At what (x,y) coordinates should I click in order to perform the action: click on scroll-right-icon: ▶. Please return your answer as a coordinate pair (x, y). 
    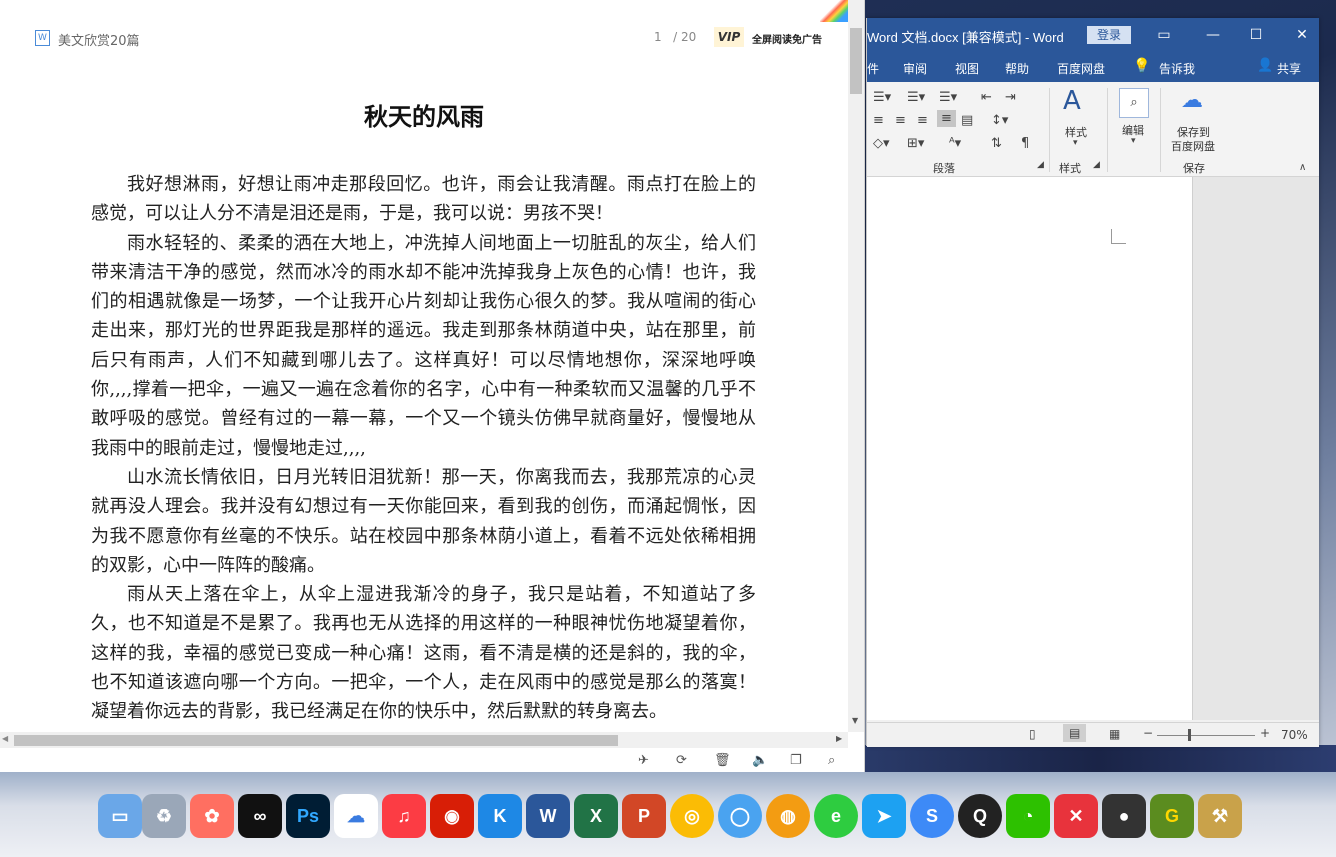
    Looking at the image, I should click on (839, 738).